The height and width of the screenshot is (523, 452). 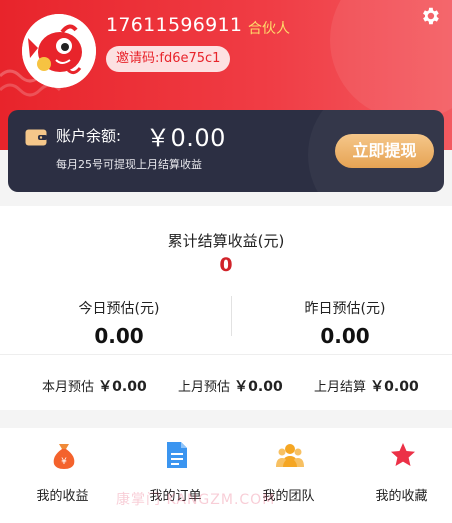 What do you see at coordinates (269, 29) in the screenshot?
I see `user-role-badge: 合伙人` at bounding box center [269, 29].